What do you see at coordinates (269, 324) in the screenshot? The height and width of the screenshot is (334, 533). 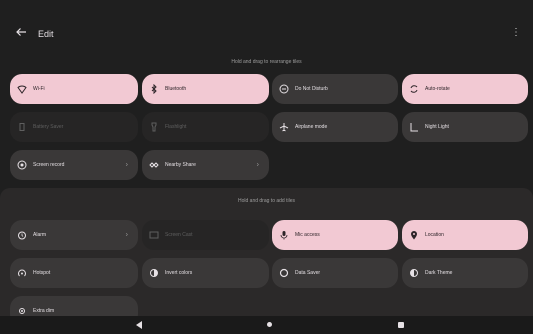 I see `nav-home-icon` at bounding box center [269, 324].